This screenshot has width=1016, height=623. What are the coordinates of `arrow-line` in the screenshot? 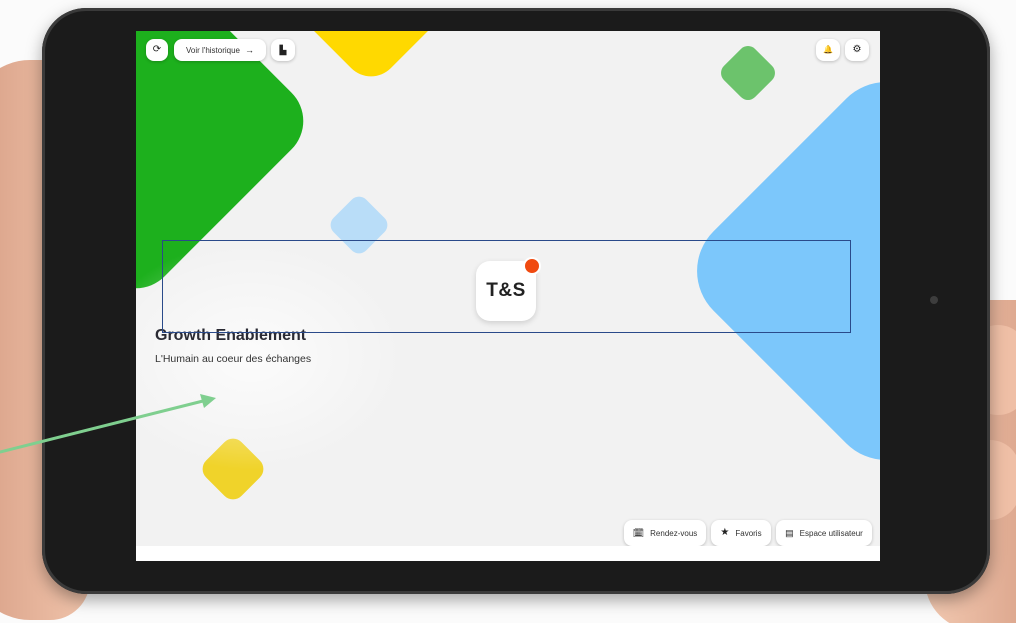 It's located at (104, 426).